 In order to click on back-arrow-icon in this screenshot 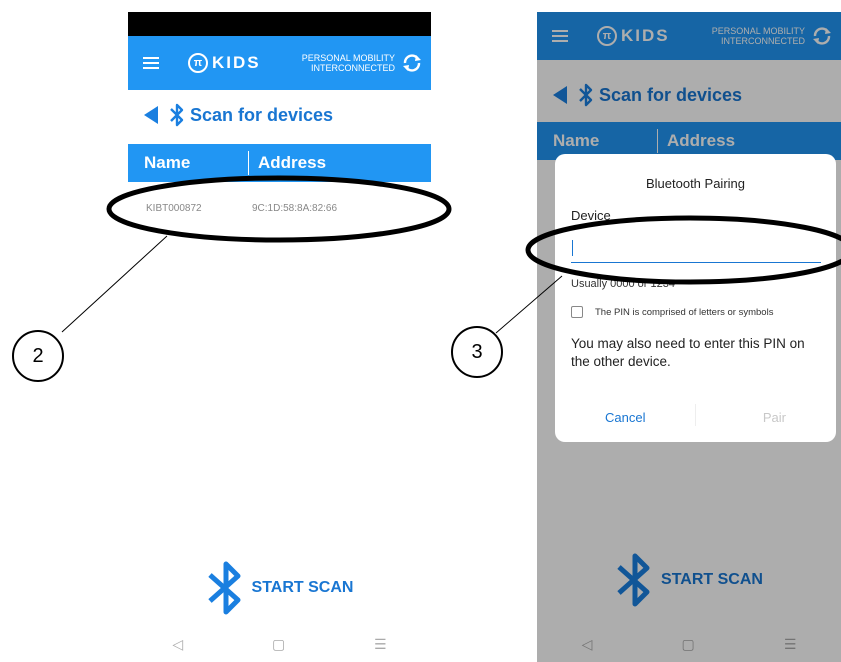, I will do `click(151, 115)`.